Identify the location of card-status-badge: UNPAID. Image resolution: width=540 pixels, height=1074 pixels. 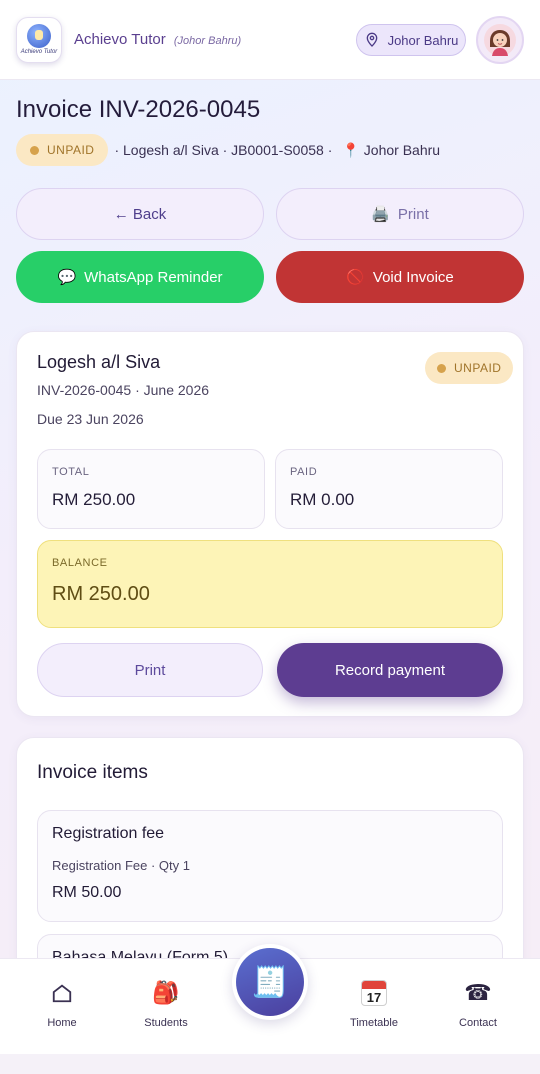
(469, 368).